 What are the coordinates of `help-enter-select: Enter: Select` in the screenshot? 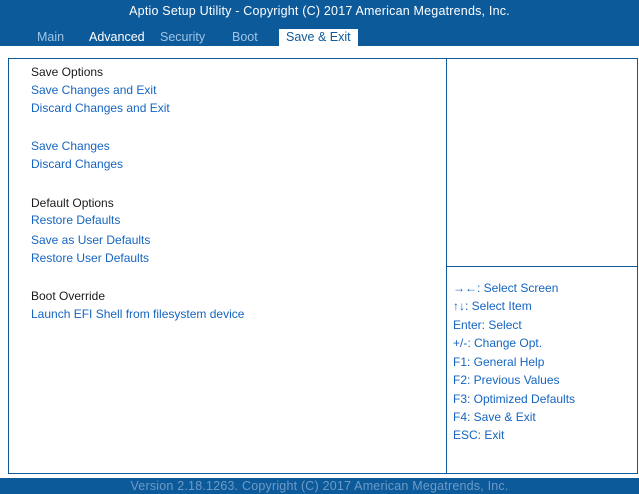 It's located at (487, 325).